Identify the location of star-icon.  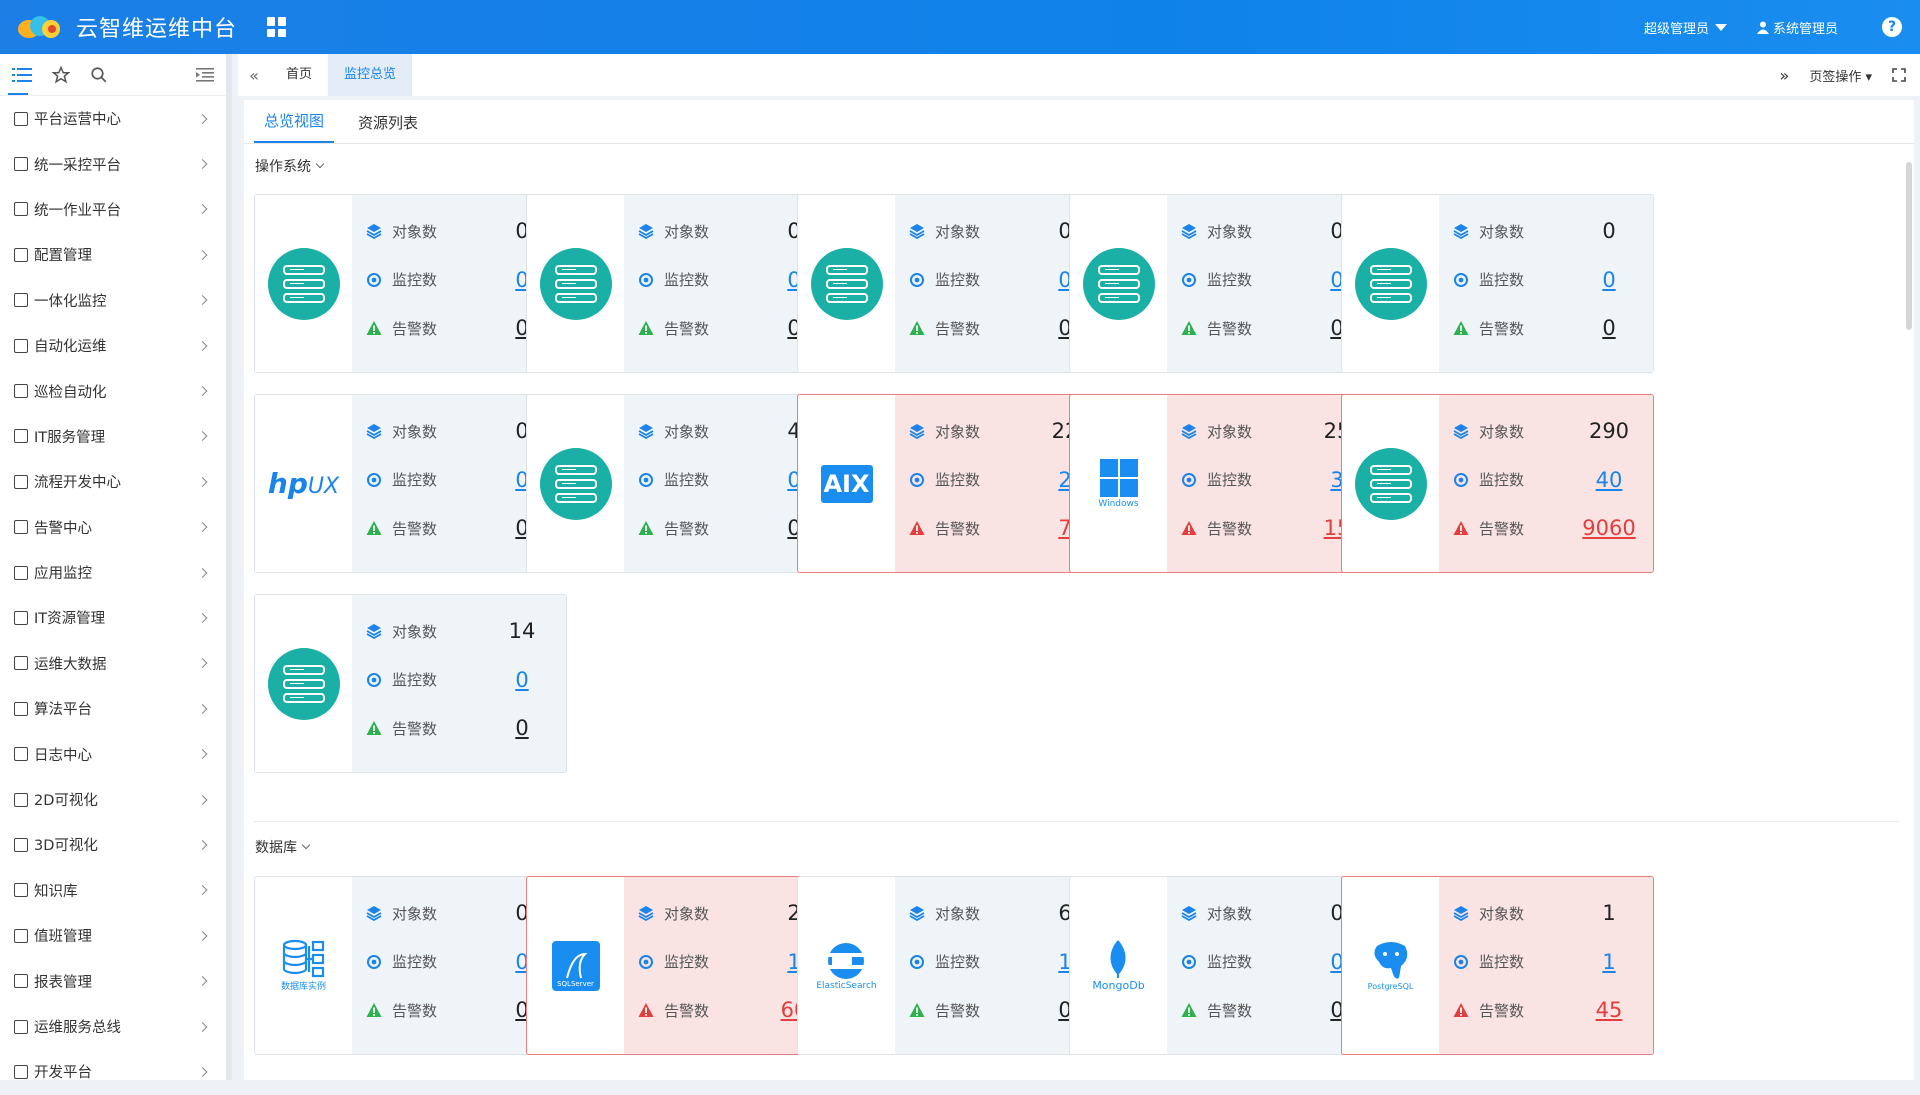
(61, 74).